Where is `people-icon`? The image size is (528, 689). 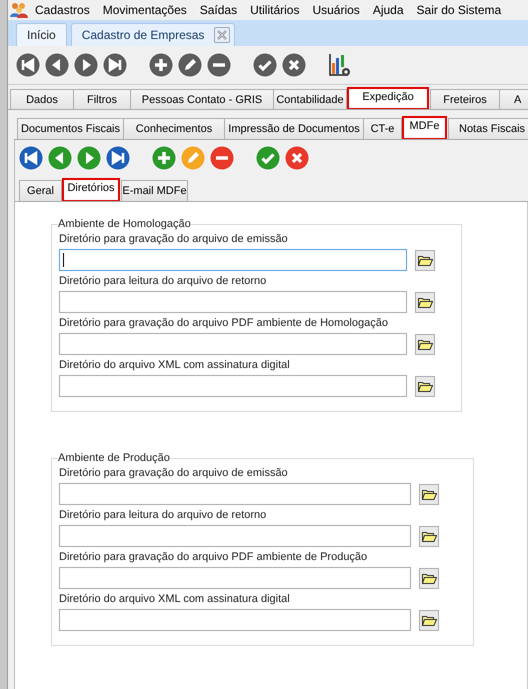 people-icon is located at coordinates (19, 10).